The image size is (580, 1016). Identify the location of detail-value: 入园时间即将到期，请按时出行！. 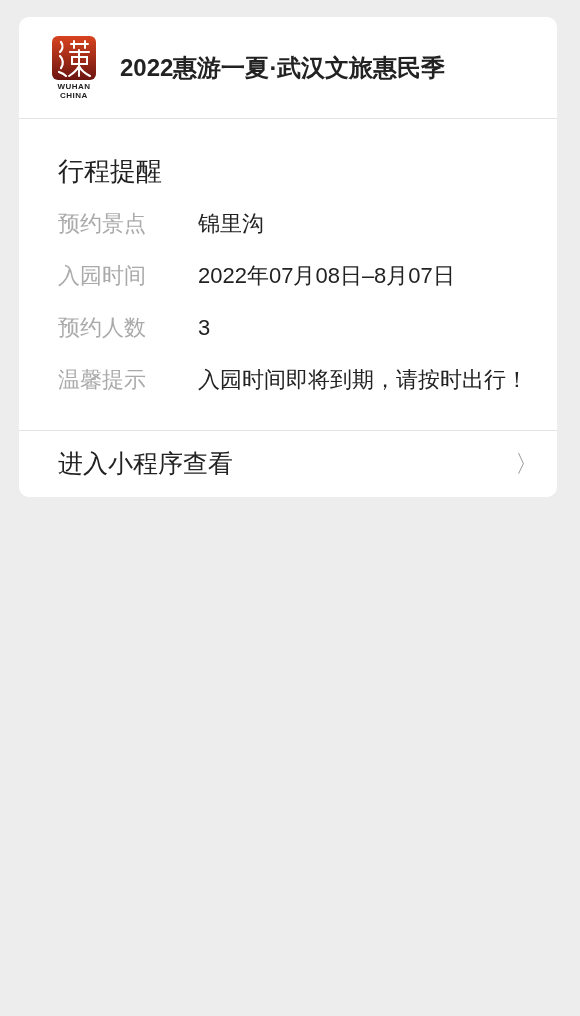
(363, 379).